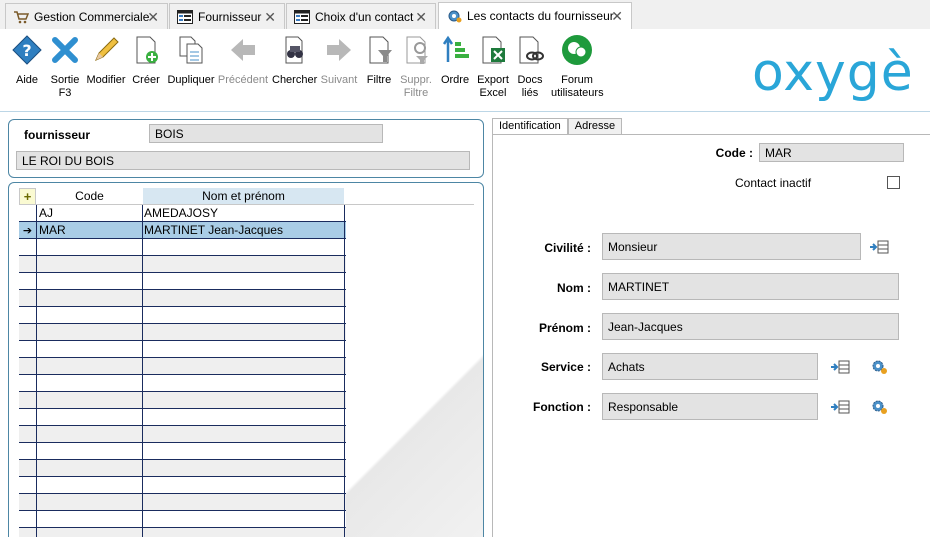 This screenshot has width=930, height=537. I want to click on help-icon: ?, so click(27, 50).